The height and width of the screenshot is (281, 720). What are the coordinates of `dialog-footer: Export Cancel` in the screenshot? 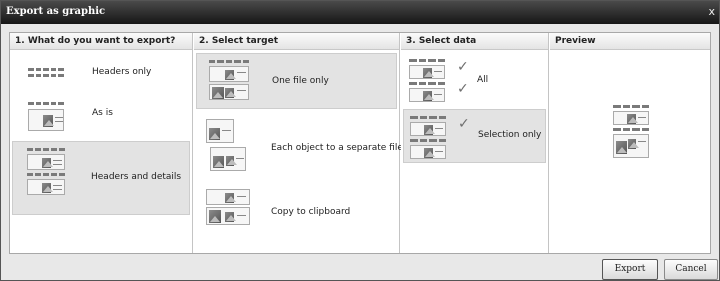 It's located at (360, 268).